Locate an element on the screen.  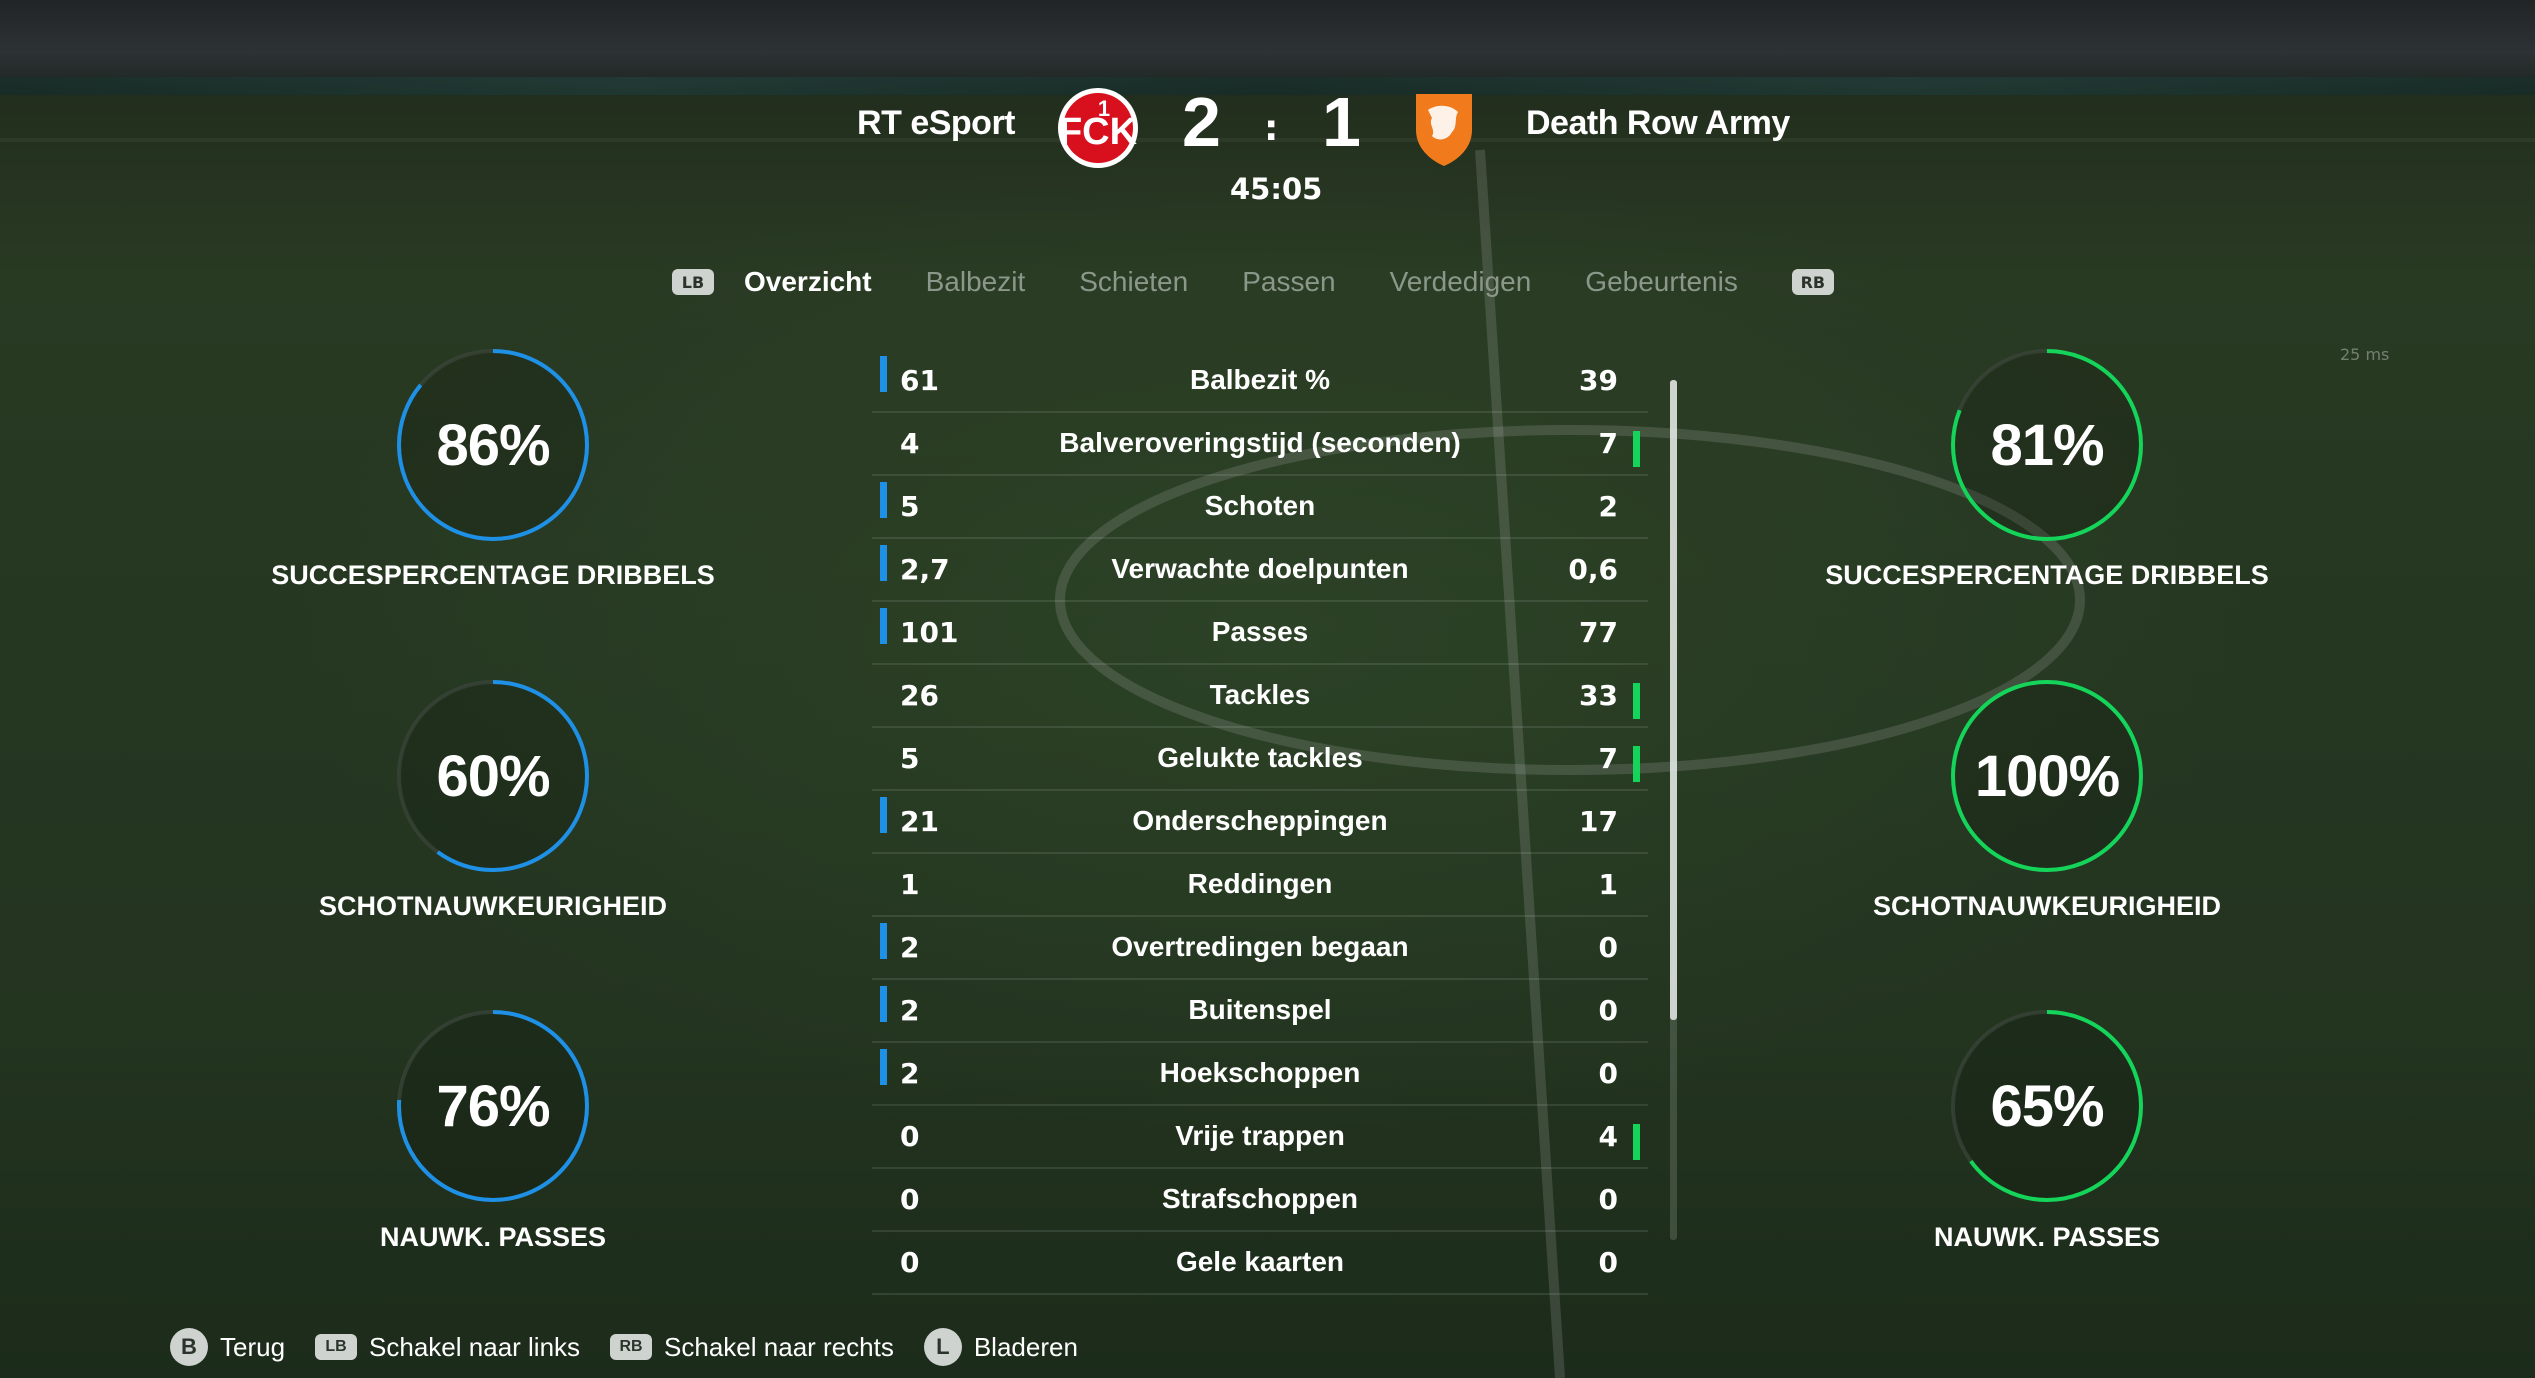
gauge-value: 86% is located at coordinates (493, 445).